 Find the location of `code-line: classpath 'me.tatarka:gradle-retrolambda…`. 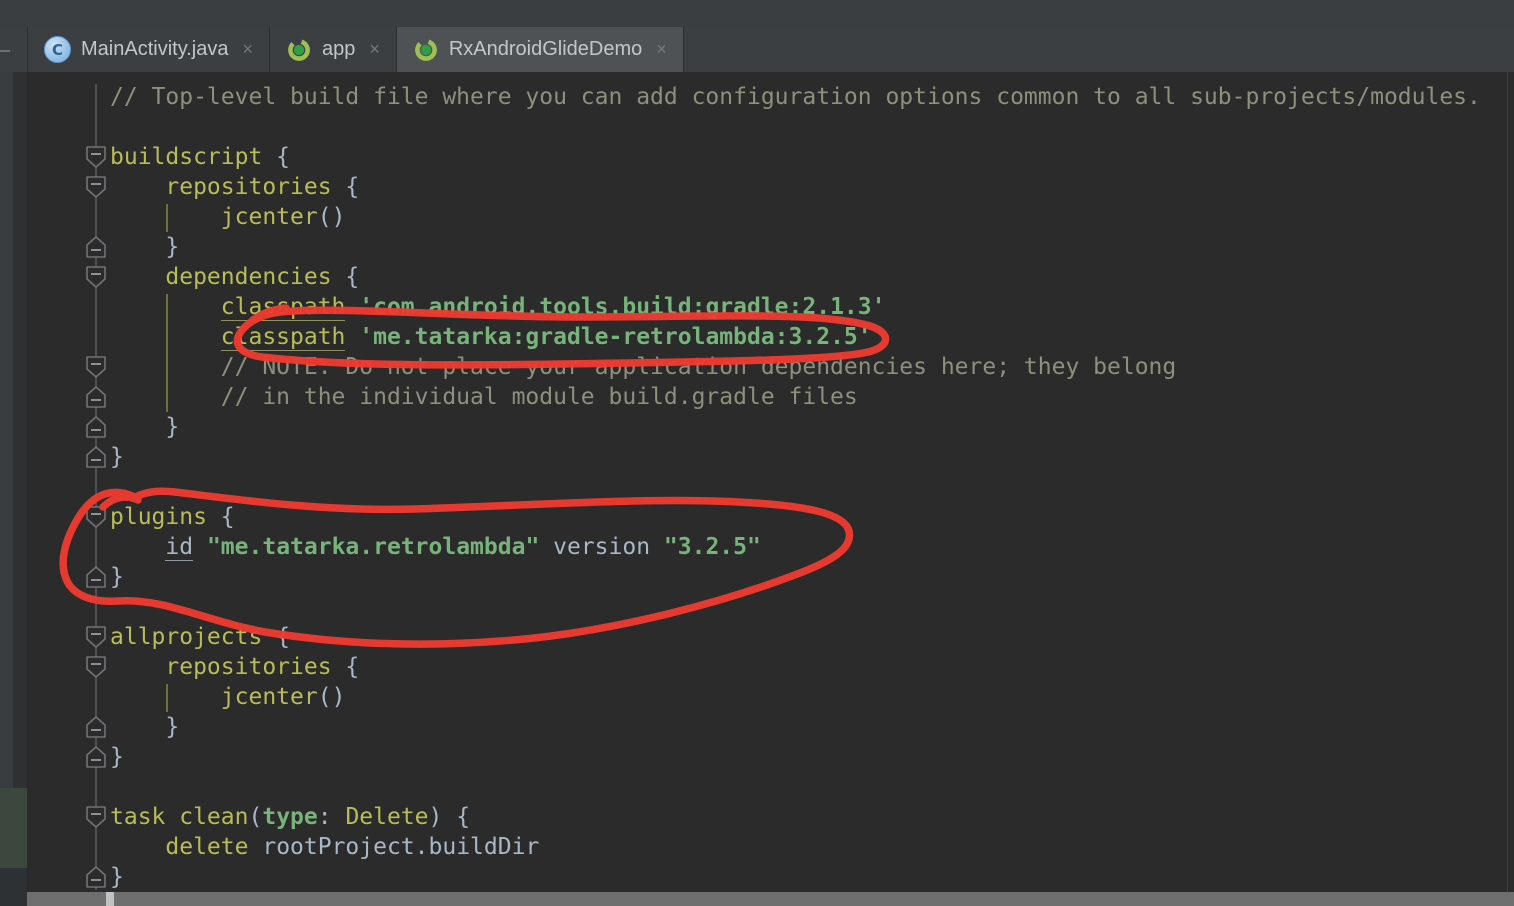

code-line: classpath 'me.tatarka:gradle-retrolambda… is located at coordinates (491, 337).